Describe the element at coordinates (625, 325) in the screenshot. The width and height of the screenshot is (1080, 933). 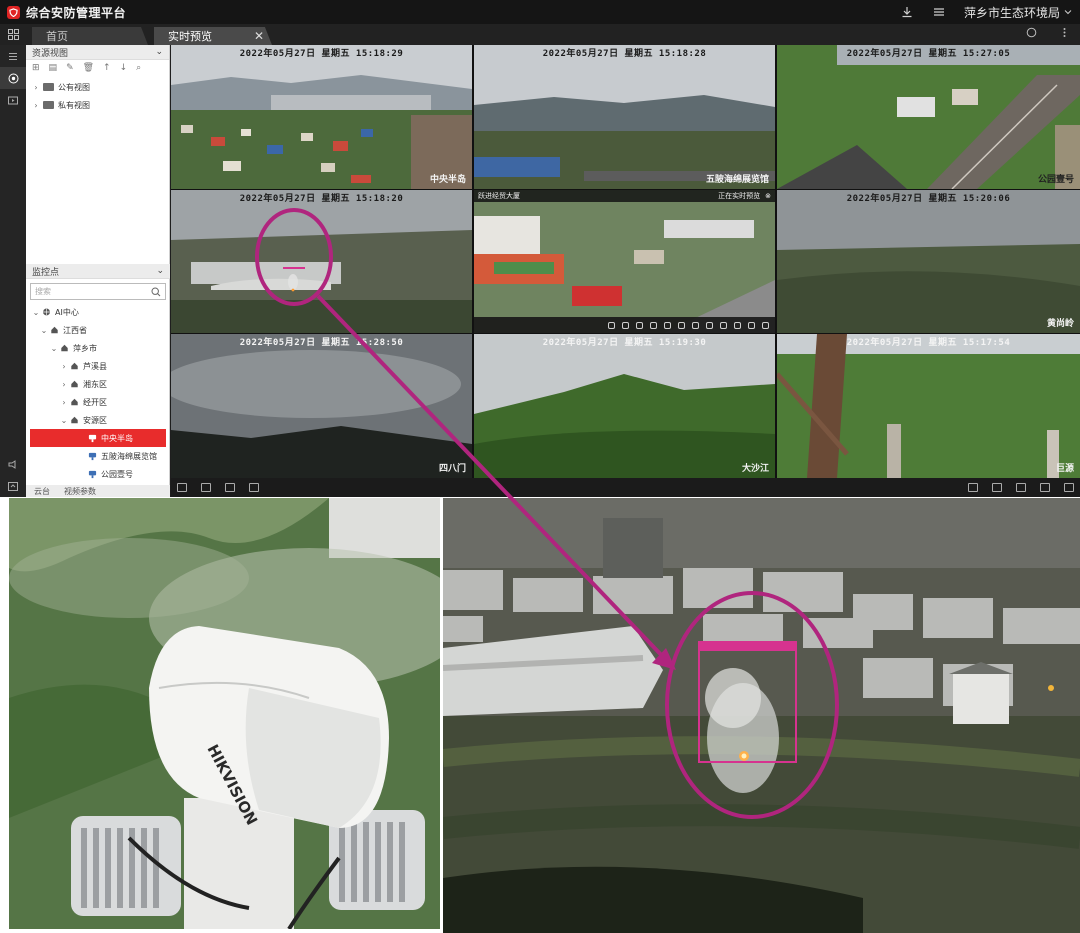
I see `audio-icon` at that location.